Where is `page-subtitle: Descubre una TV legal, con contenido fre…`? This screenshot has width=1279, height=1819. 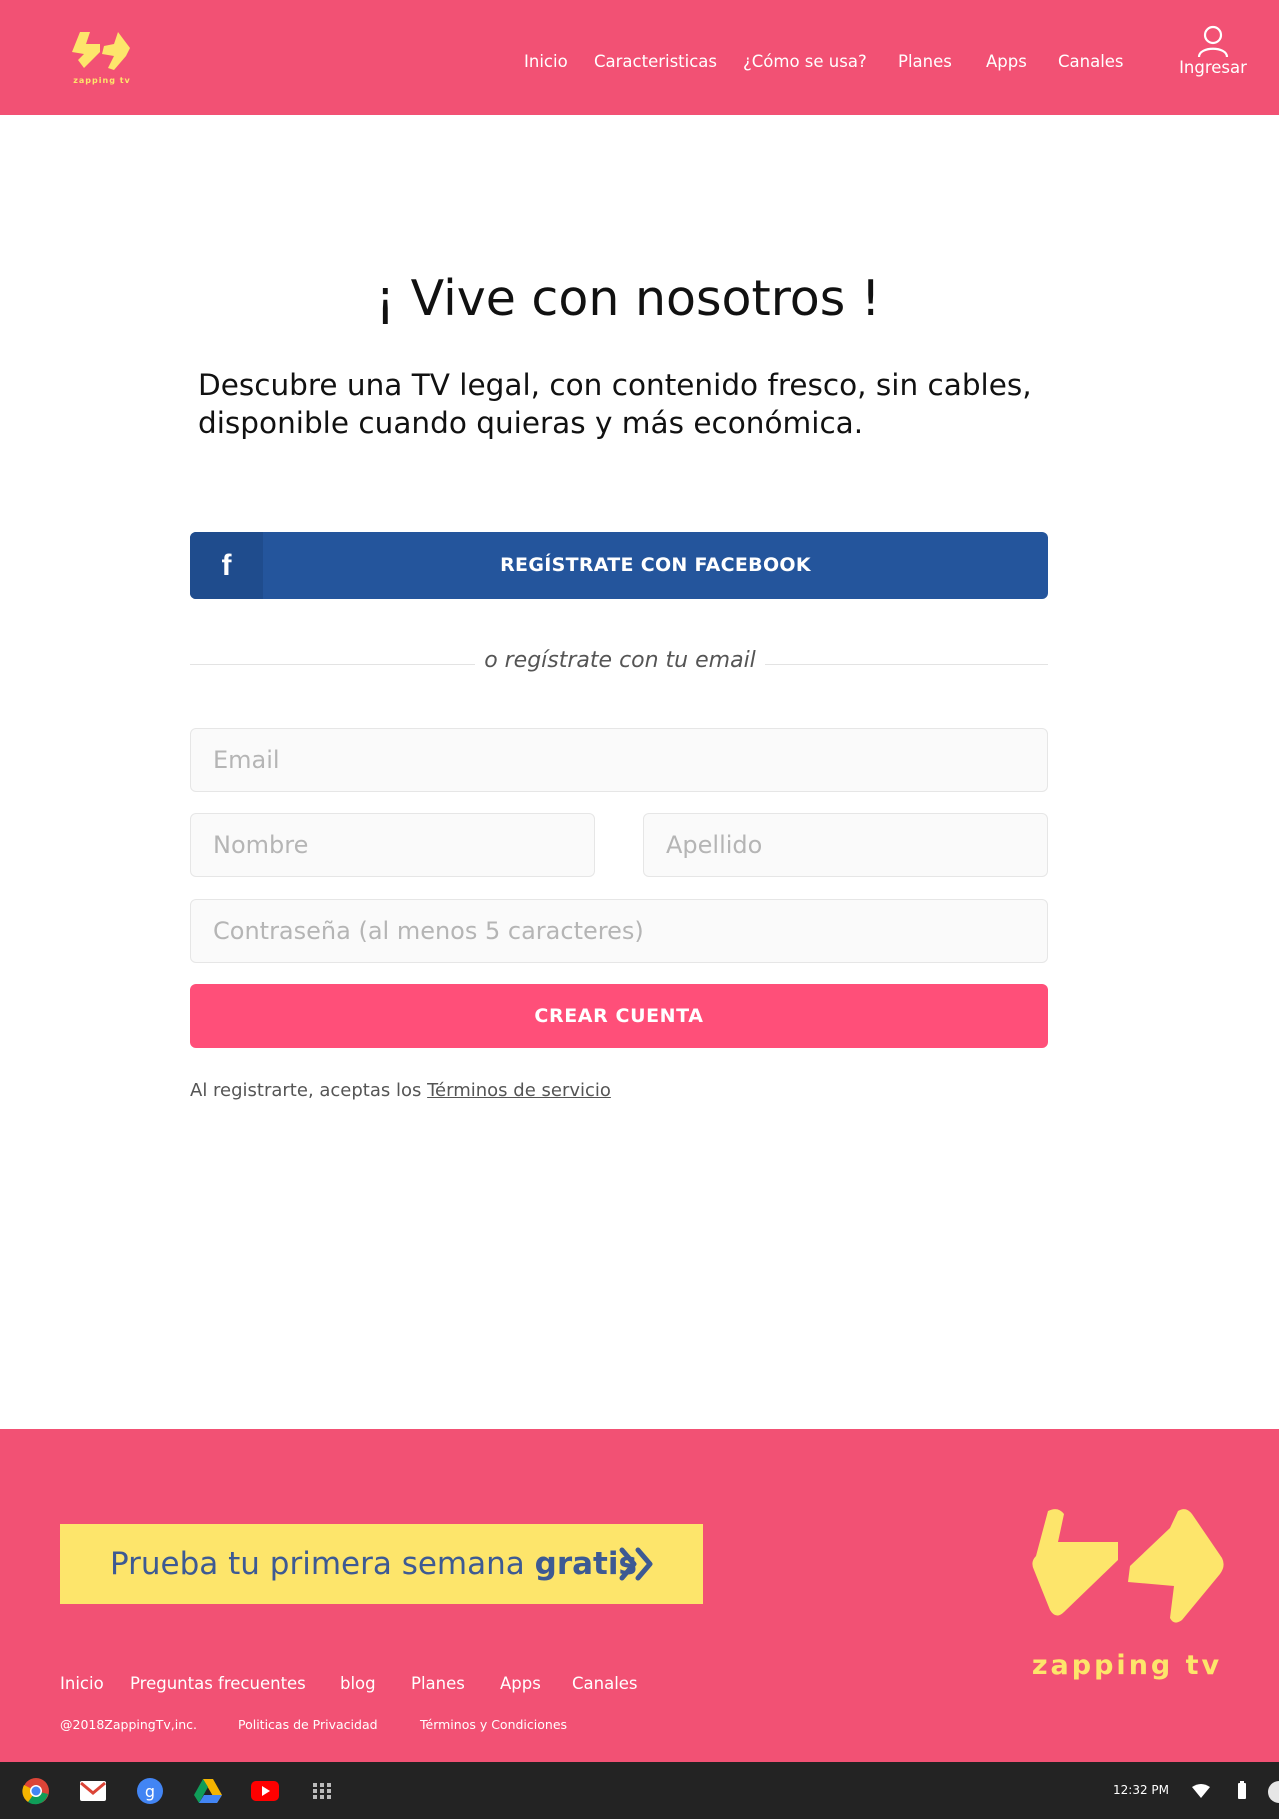 page-subtitle: Descubre una TV legal, con contenido fre… is located at coordinates (615, 404).